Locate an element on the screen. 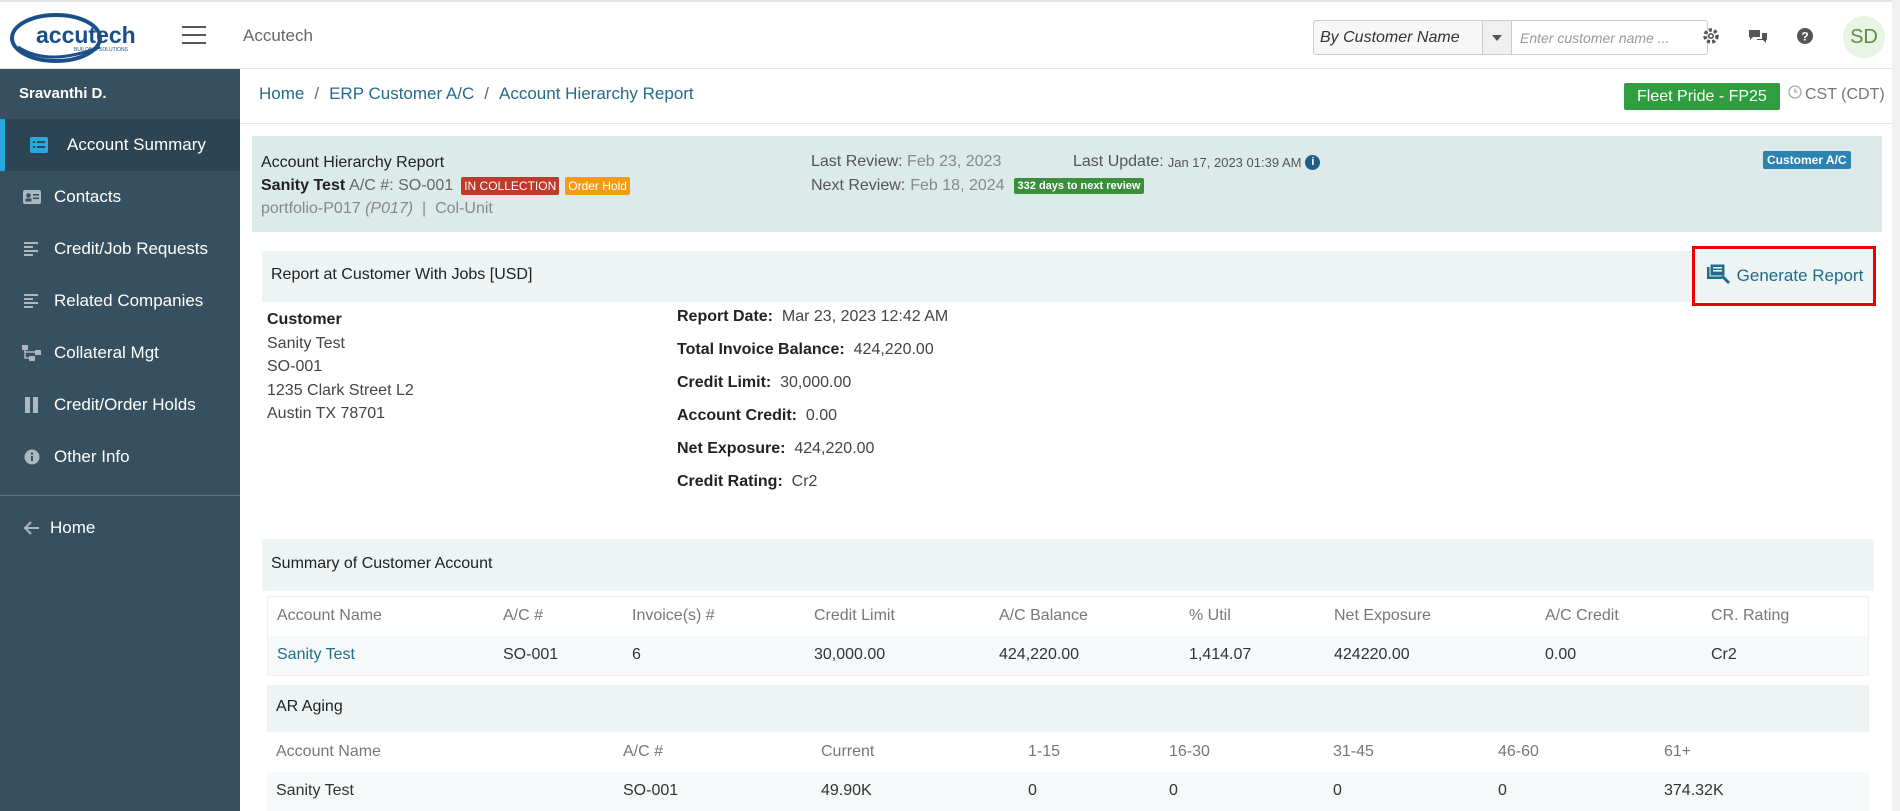 The width and height of the screenshot is (1900, 811). chevron-down-icon is located at coordinates (1497, 37).